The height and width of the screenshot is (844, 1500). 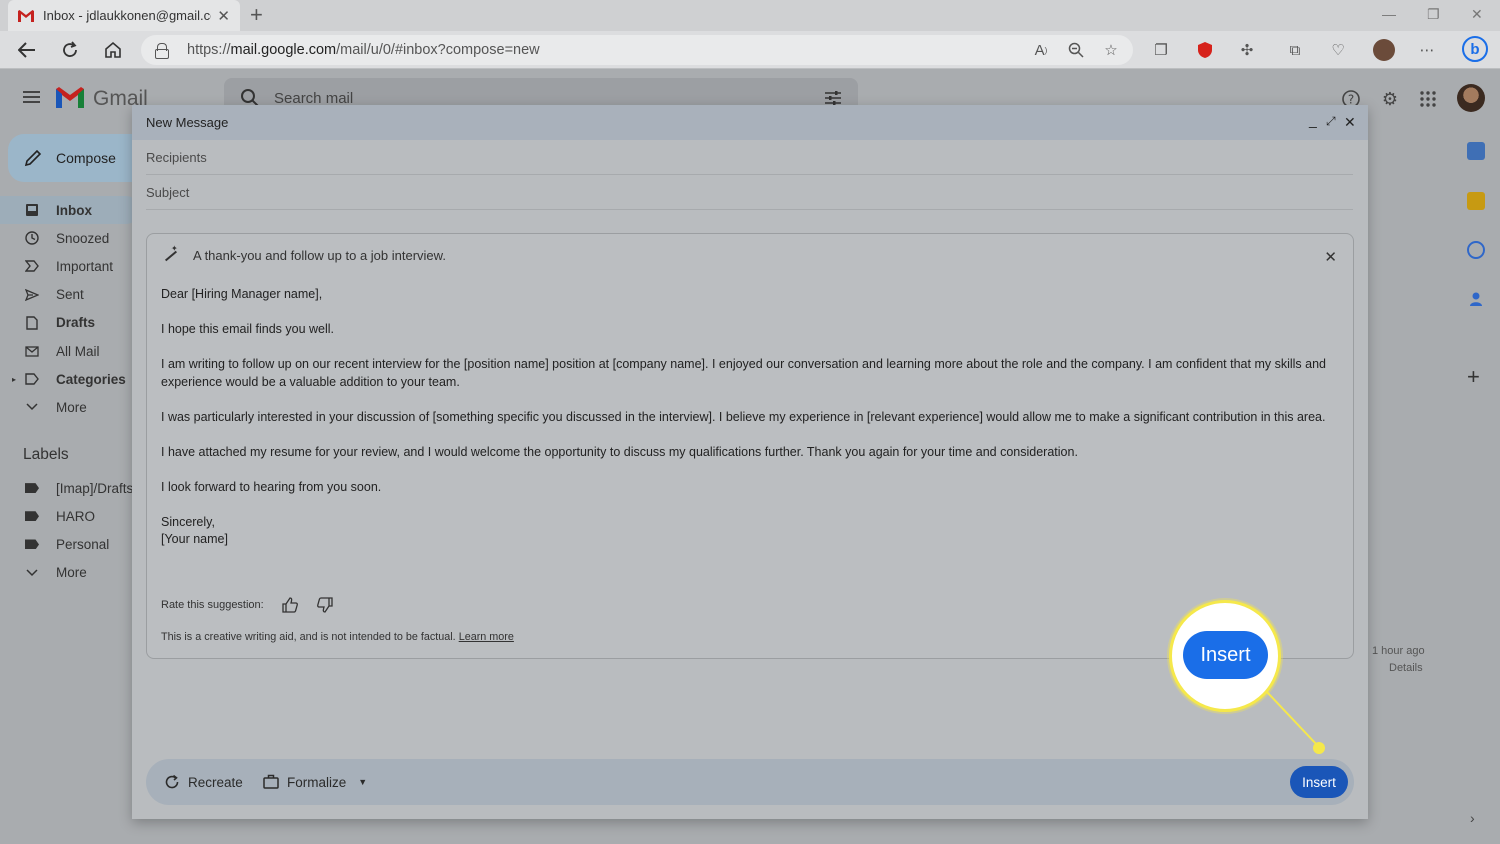 I want to click on sidebar-item-sent: Sent, so click(x=70, y=295).